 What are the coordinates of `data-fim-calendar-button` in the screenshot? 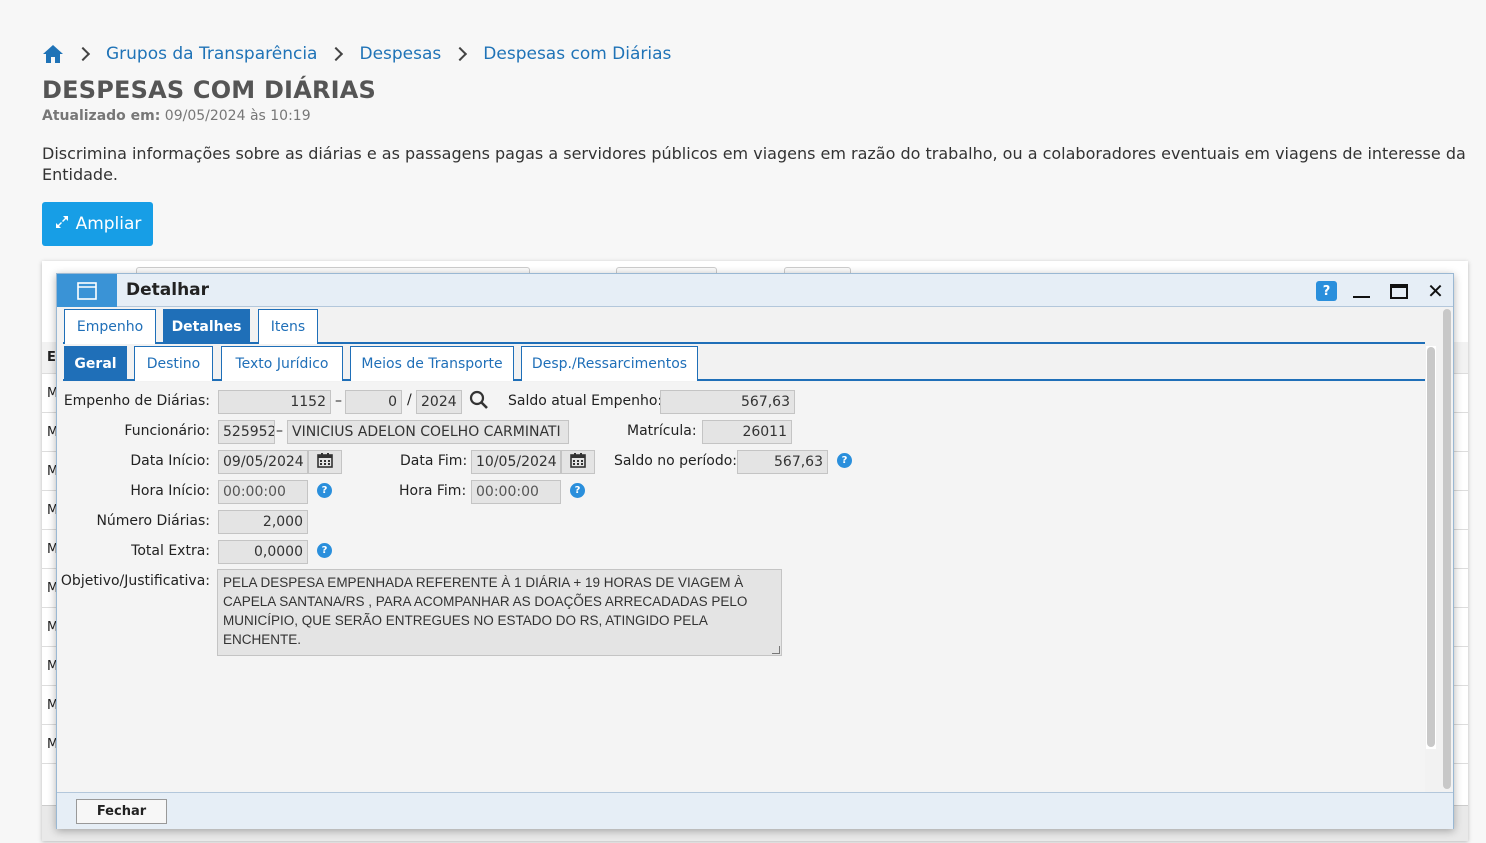 It's located at (578, 462).